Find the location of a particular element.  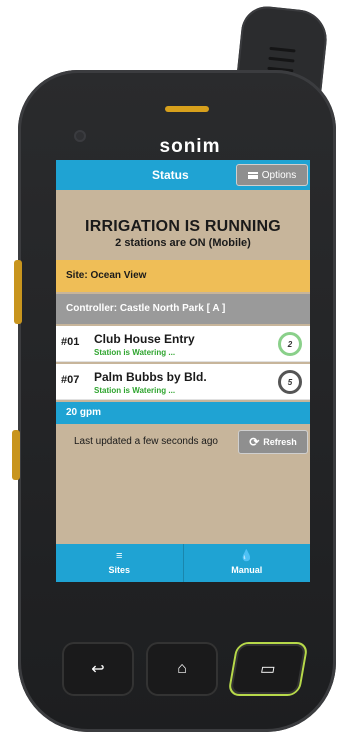

timer-icon: 5 is located at coordinates (290, 382).